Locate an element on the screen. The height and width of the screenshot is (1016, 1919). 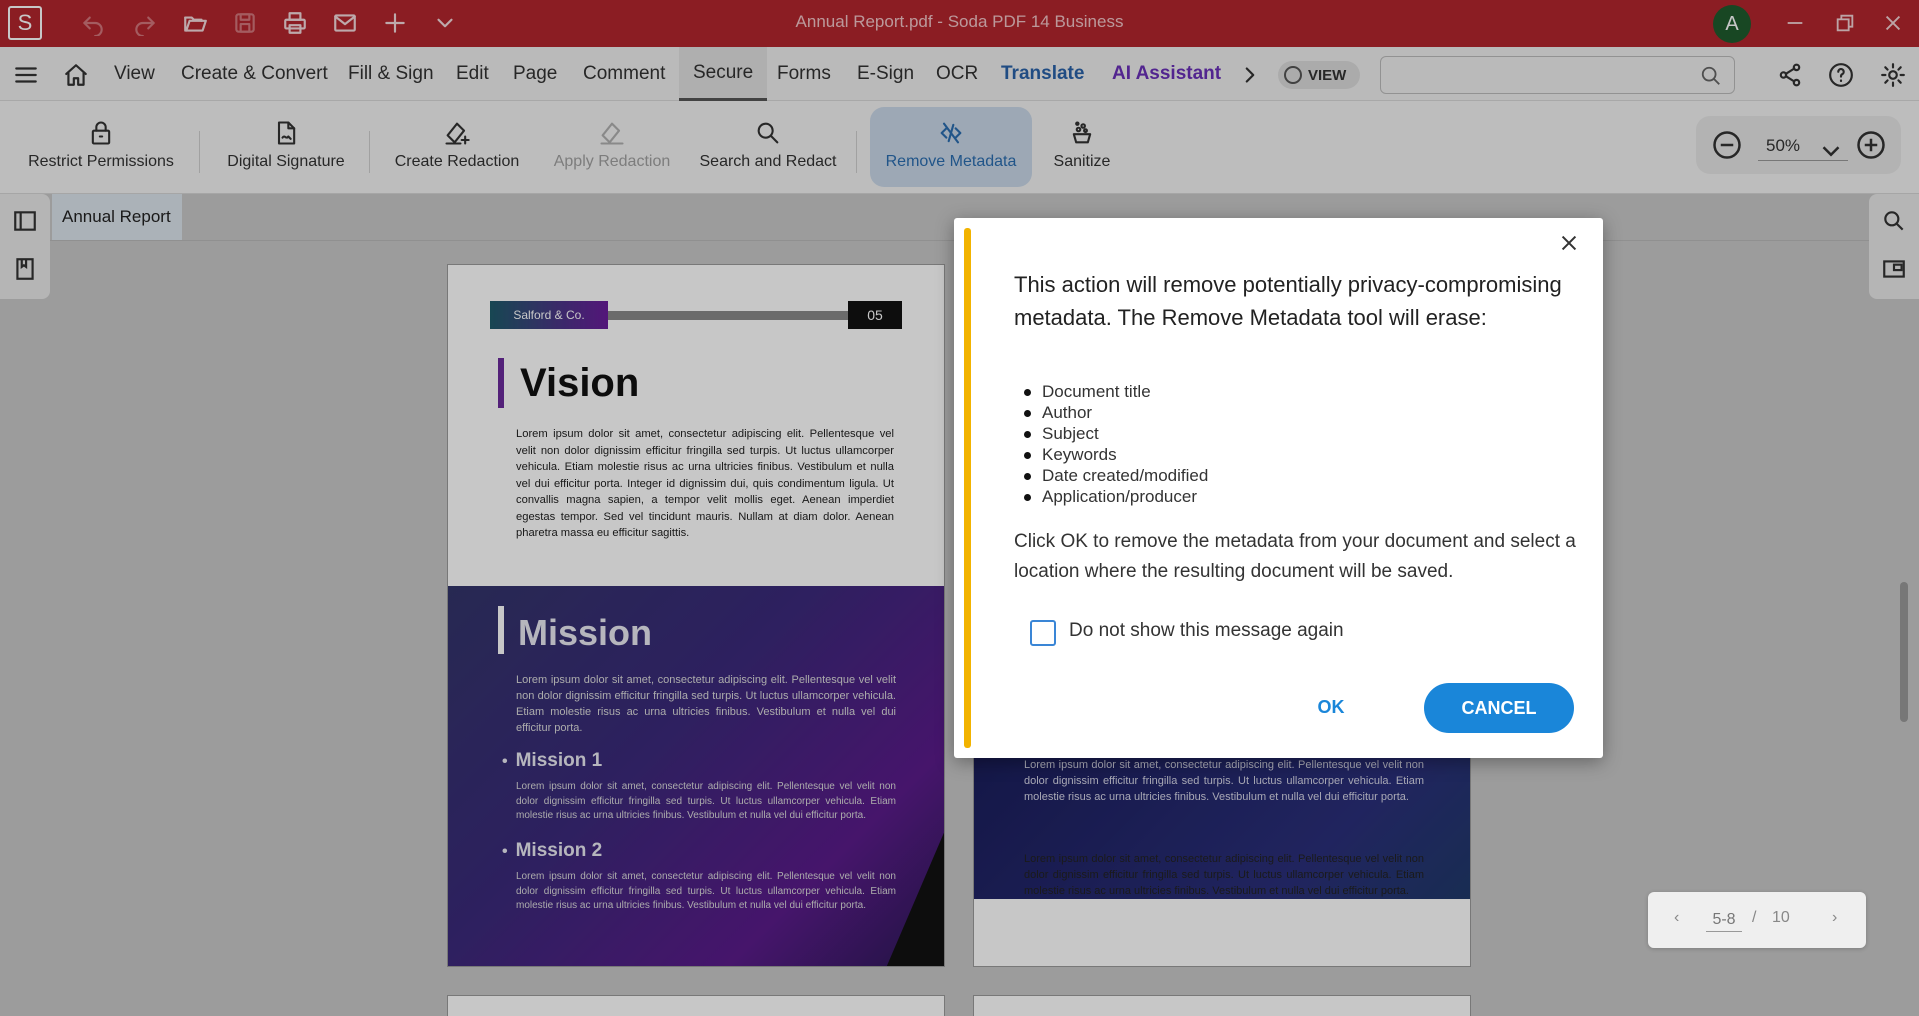
previous-page-icon: ‹ is located at coordinates (1676, 918).